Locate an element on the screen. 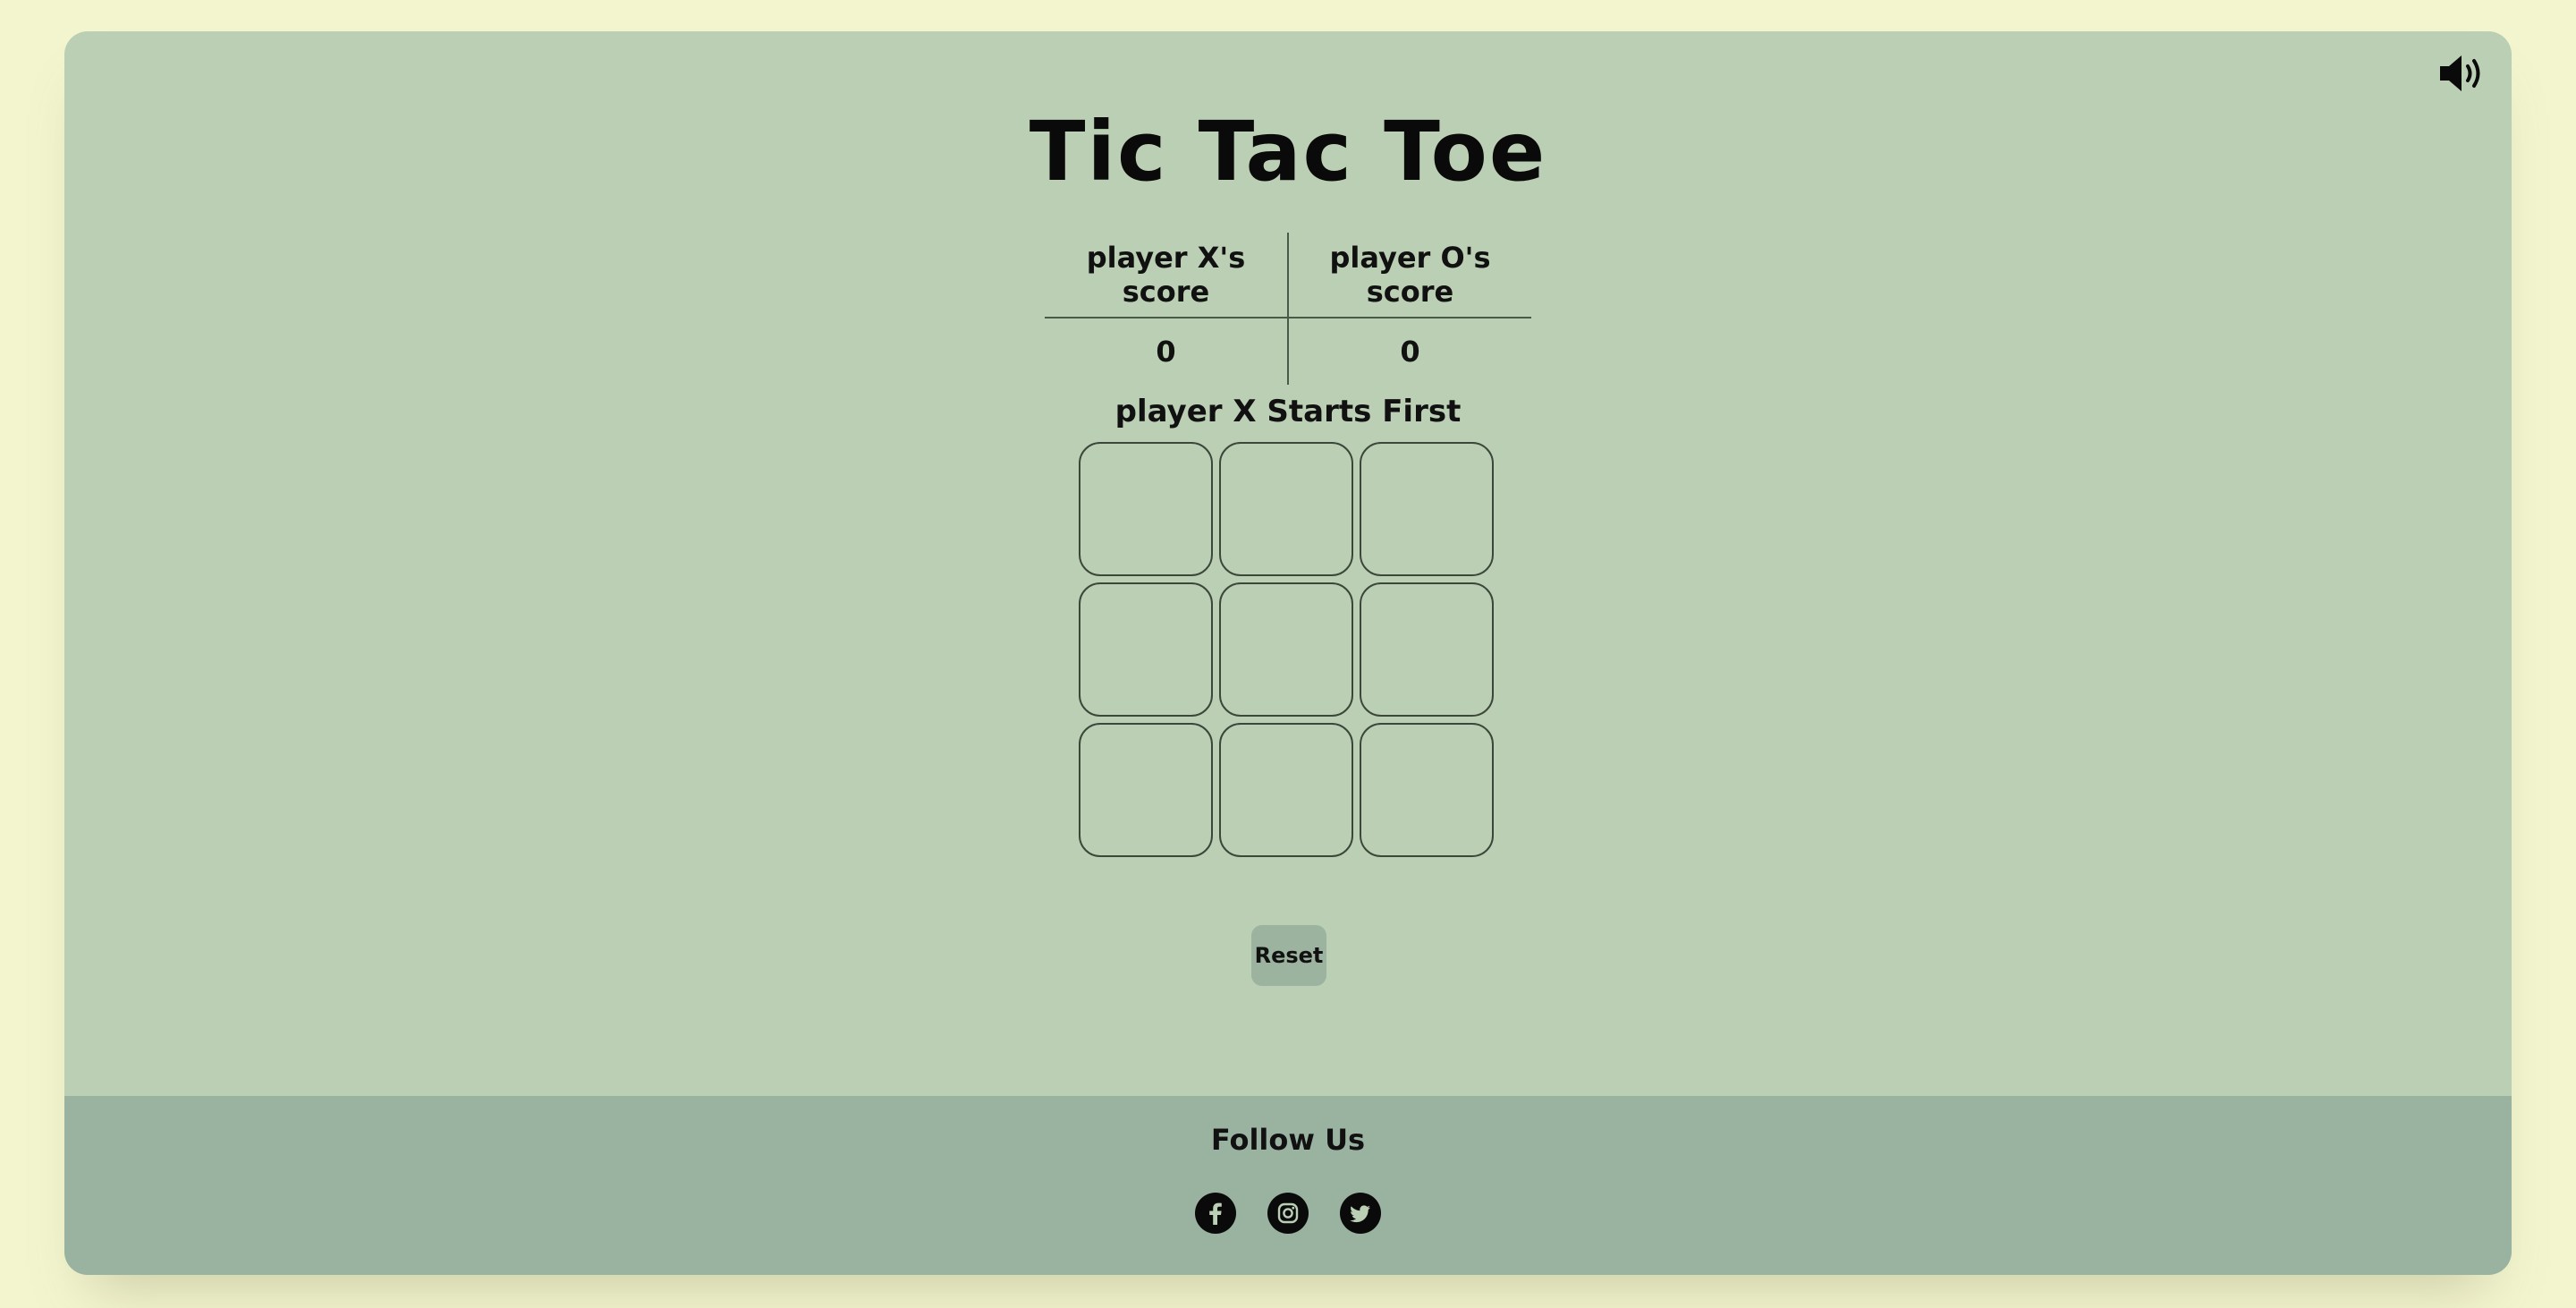 This screenshot has height=1308, width=2576. player-x-score: 0 is located at coordinates (1167, 351).